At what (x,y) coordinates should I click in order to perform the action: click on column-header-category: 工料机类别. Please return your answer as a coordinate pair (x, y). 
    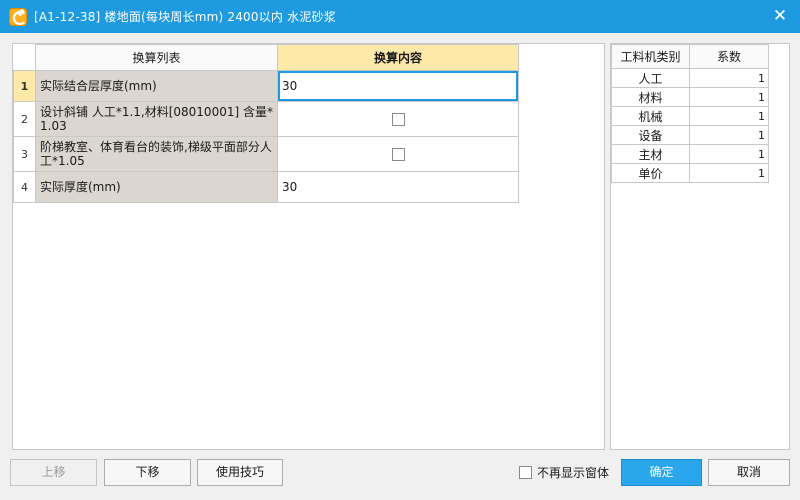
    Looking at the image, I should click on (650, 56).